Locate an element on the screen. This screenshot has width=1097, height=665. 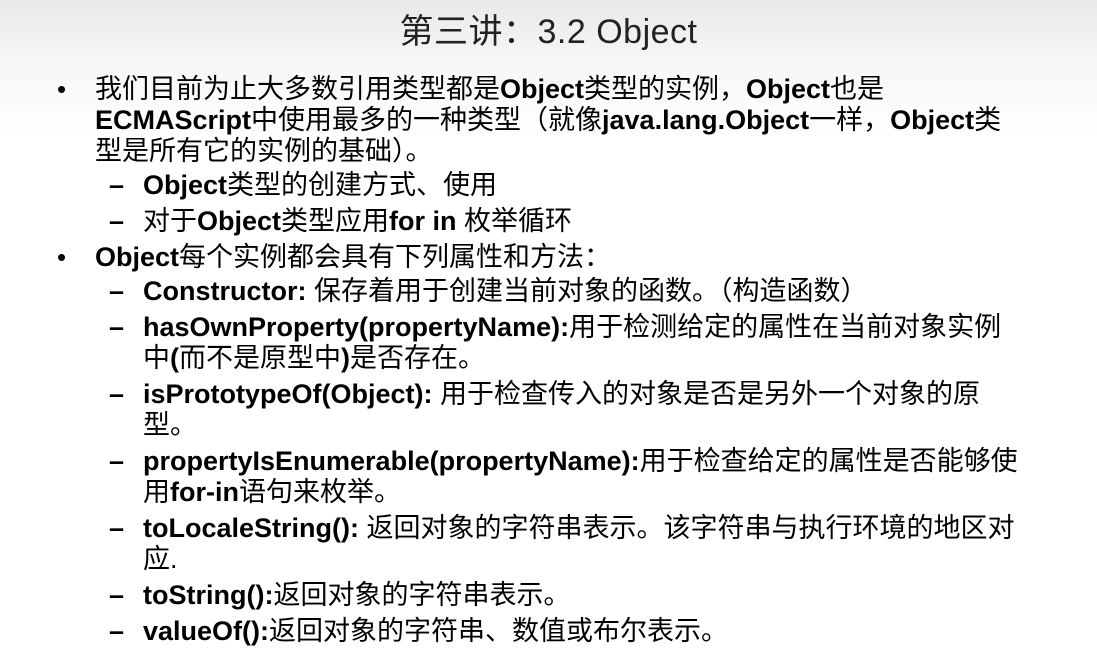
bold-term: valueOf(): is located at coordinates (206, 631).